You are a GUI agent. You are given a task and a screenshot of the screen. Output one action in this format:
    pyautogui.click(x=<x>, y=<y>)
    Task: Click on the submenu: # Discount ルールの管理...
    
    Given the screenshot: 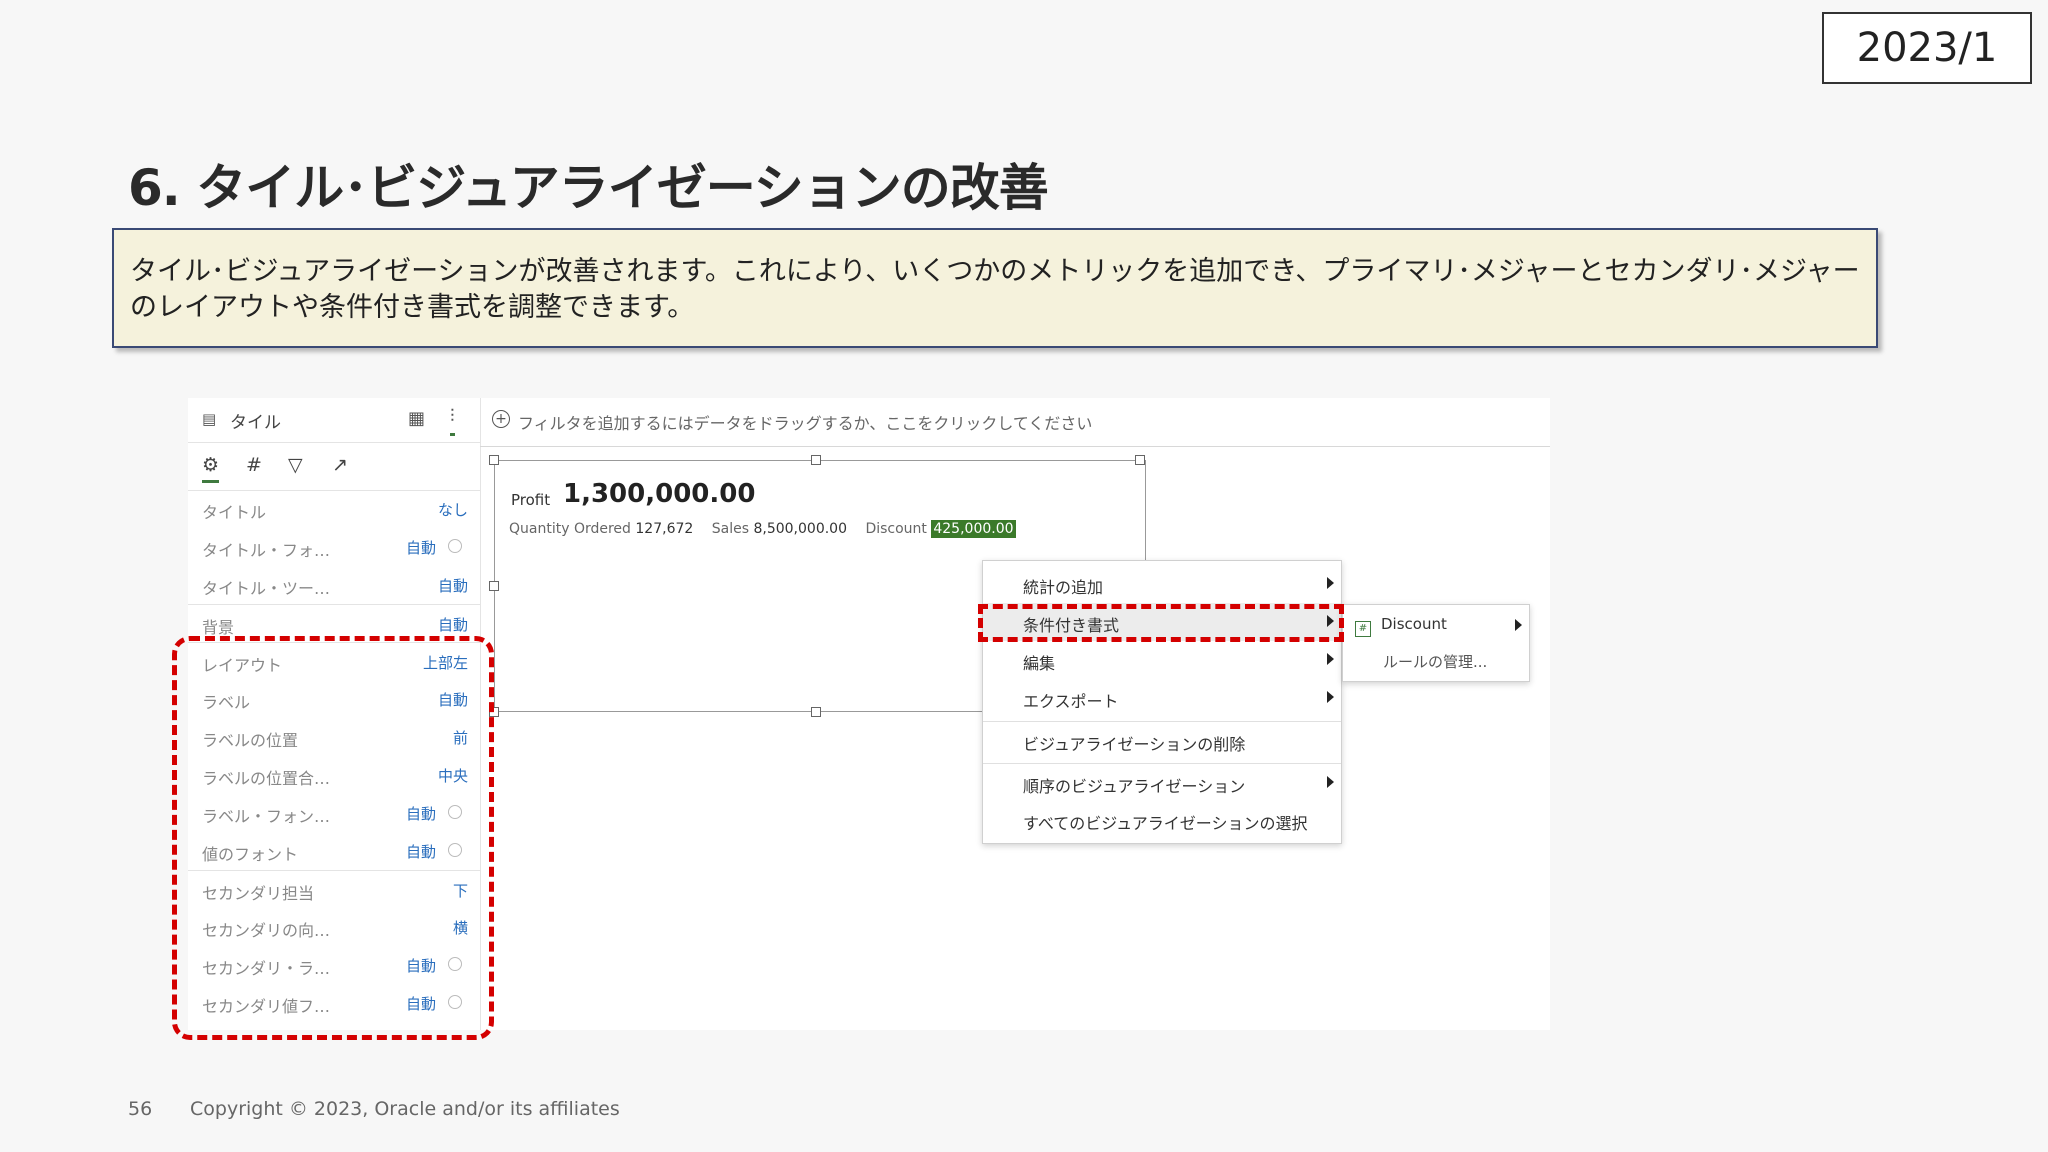 What is the action you would take?
    pyautogui.click(x=1436, y=643)
    